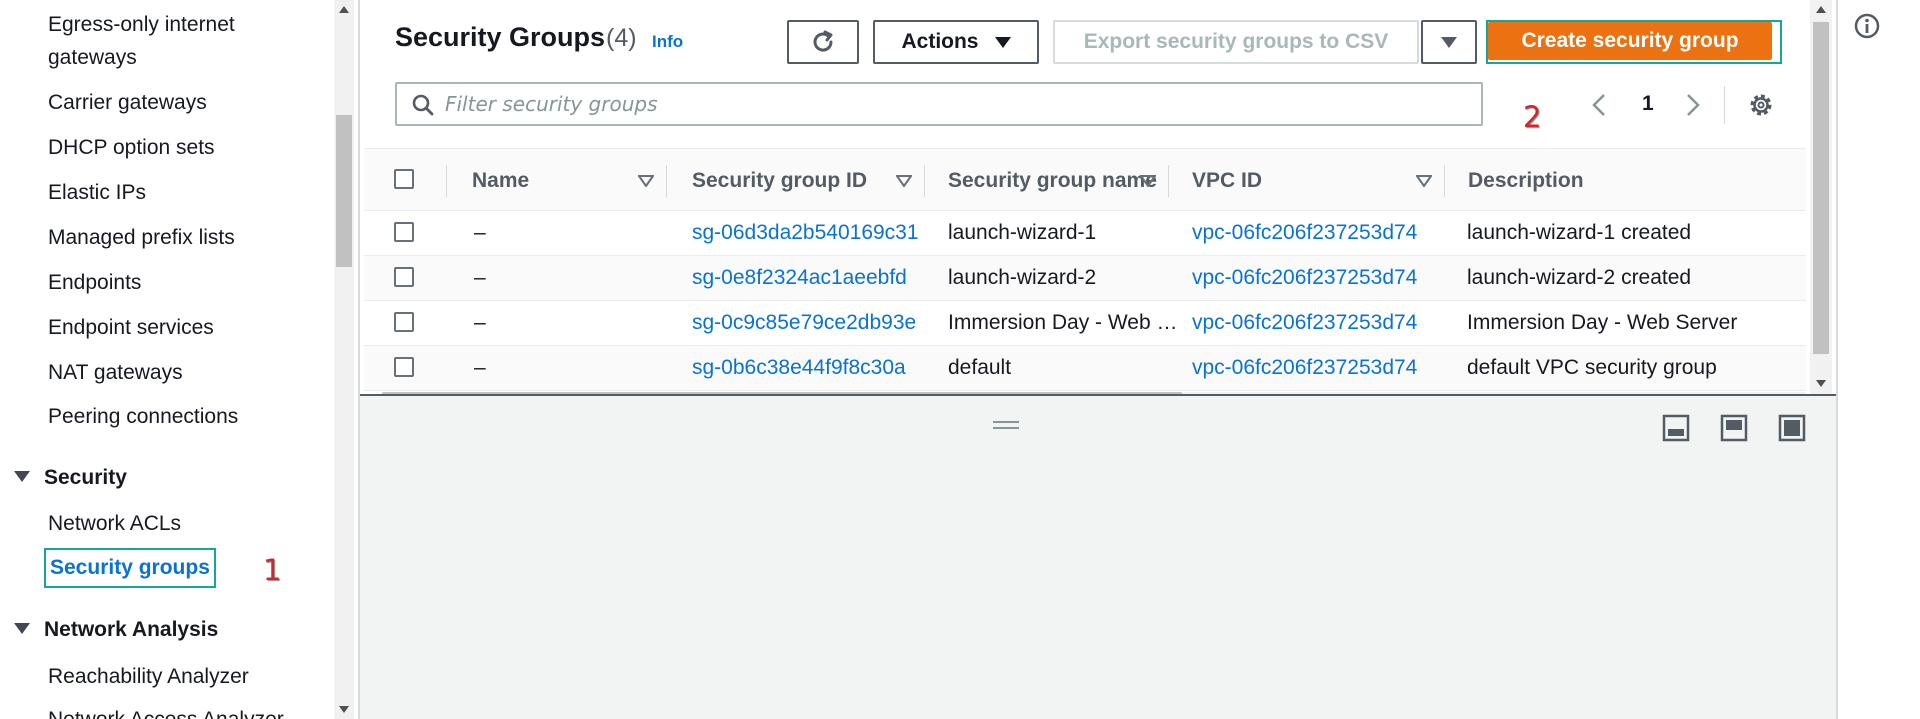 The height and width of the screenshot is (719, 1920). I want to click on table-horizontal-scrollbar, so click(1094, 393).